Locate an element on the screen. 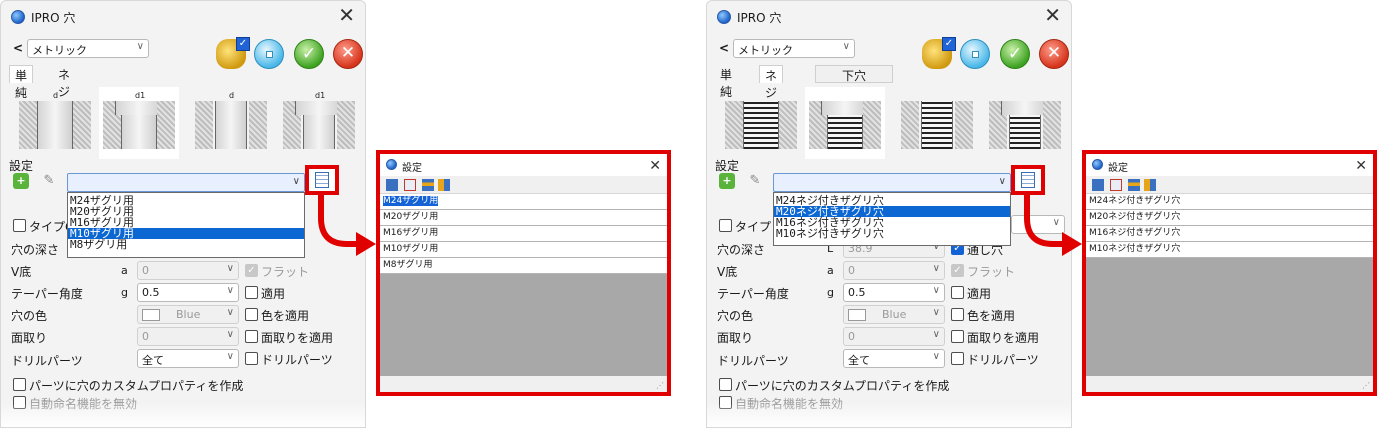  dropdown-item: M10ネジ付きザグリ穴 is located at coordinates (892, 233).